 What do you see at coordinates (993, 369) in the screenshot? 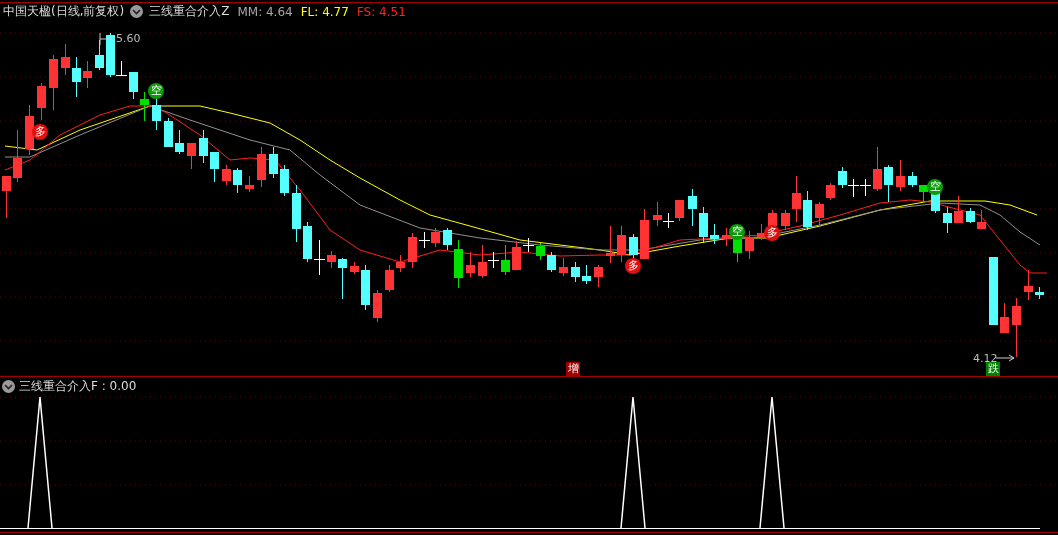
I see `event-badge: 跌` at bounding box center [993, 369].